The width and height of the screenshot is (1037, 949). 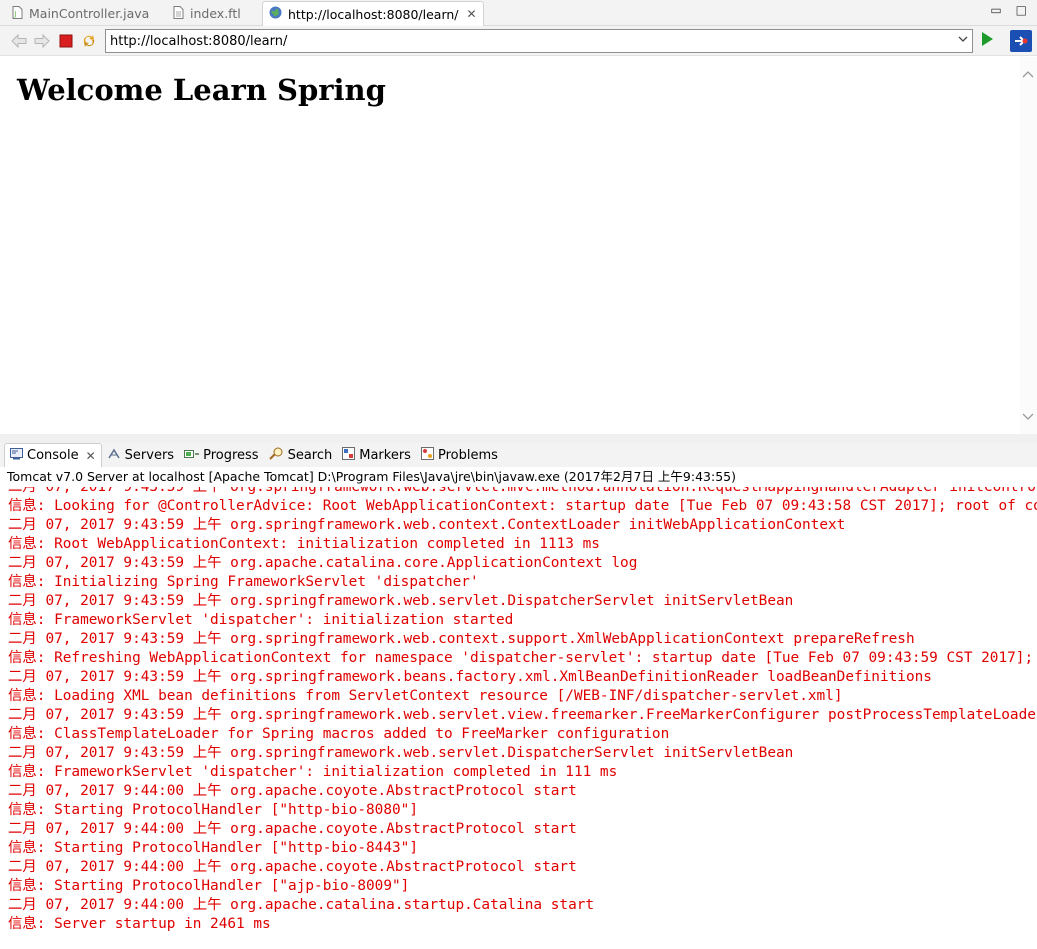 I want to click on console-icon, so click(x=16, y=455).